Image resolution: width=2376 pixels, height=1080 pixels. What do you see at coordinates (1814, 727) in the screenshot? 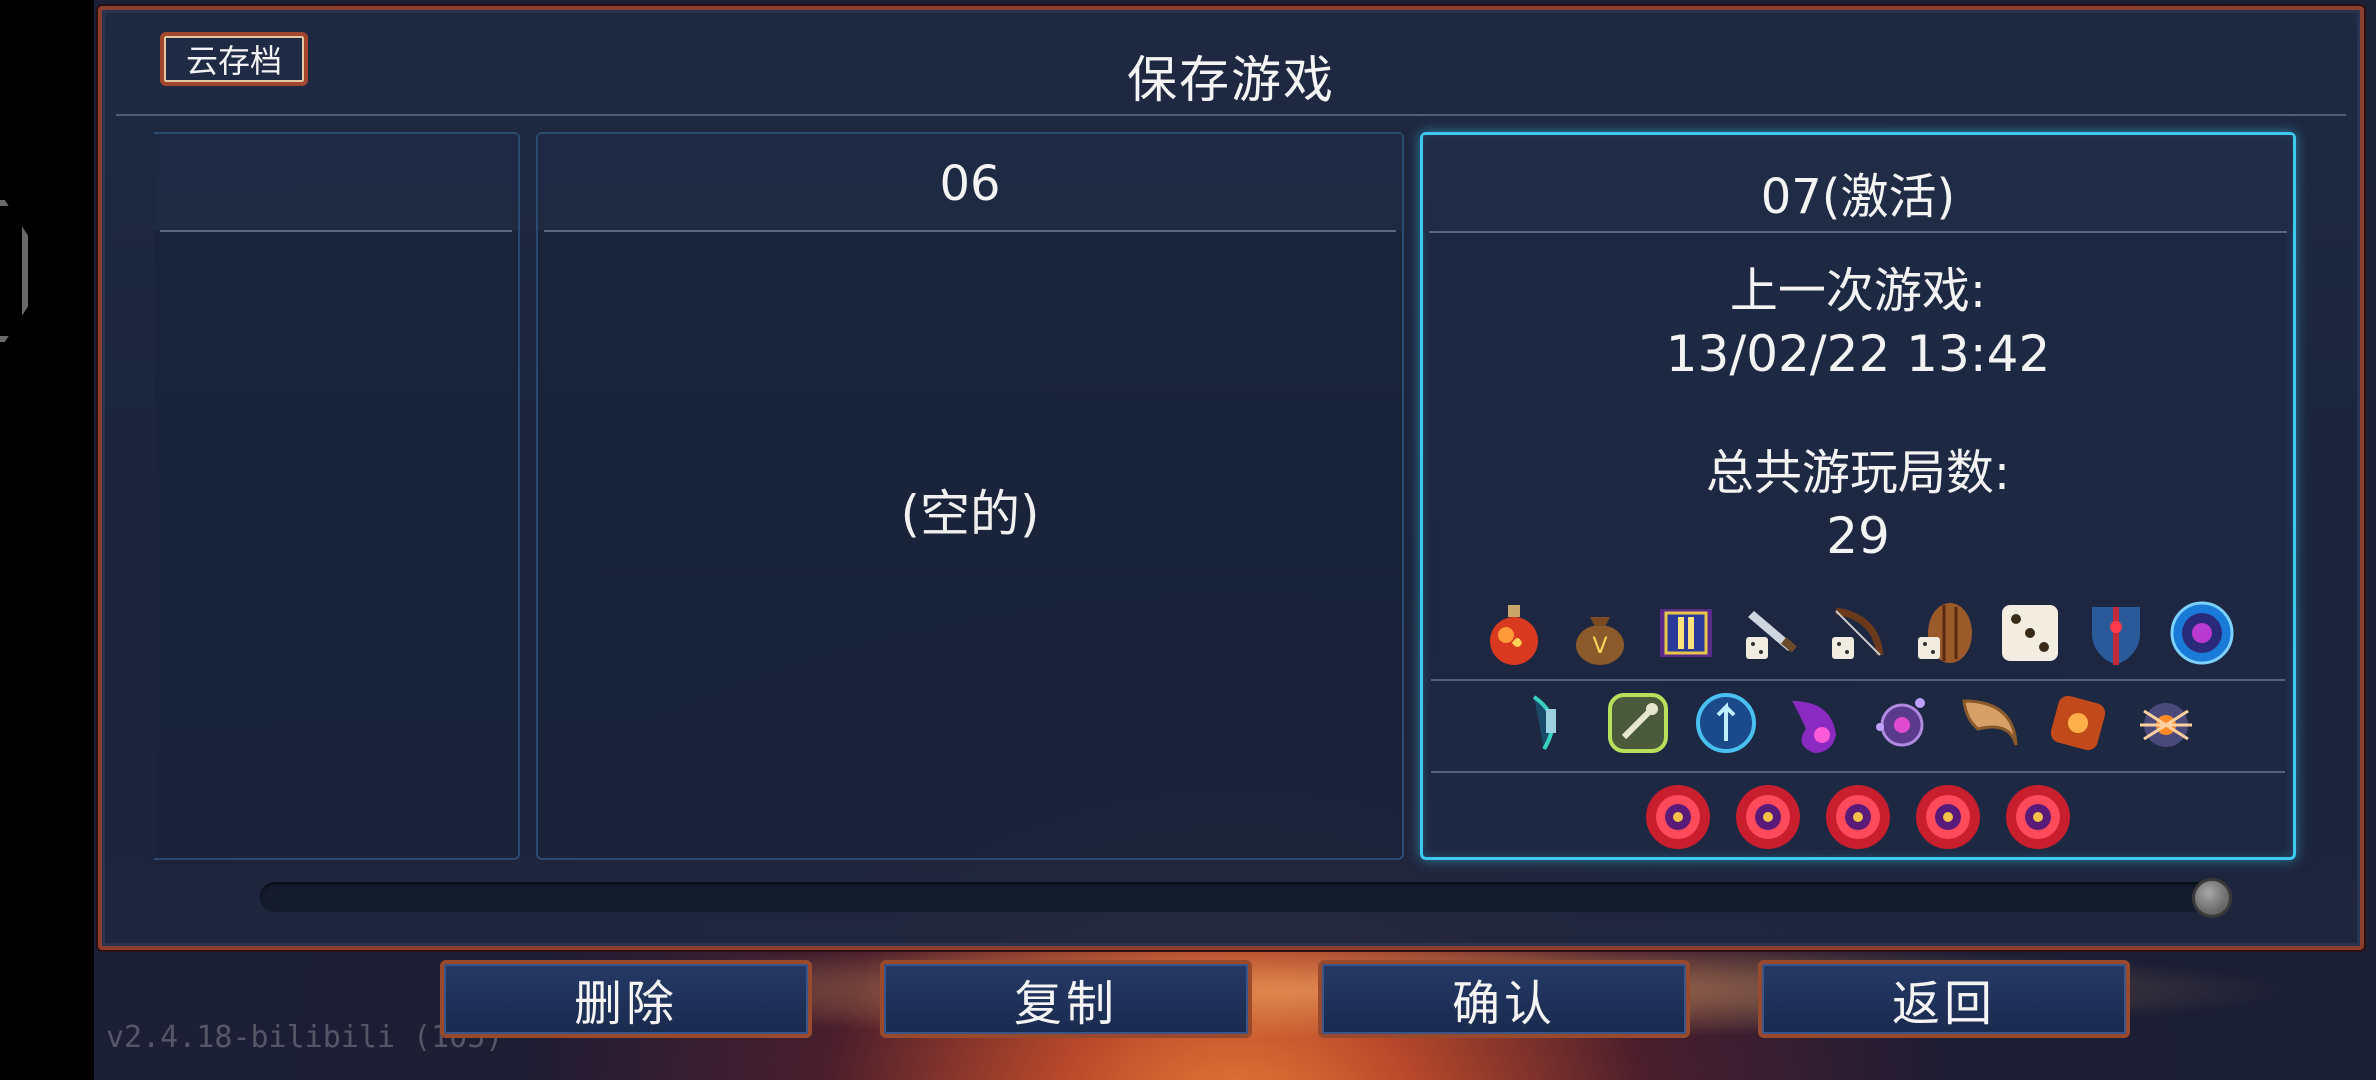
I see `purple-flame-icon` at bounding box center [1814, 727].